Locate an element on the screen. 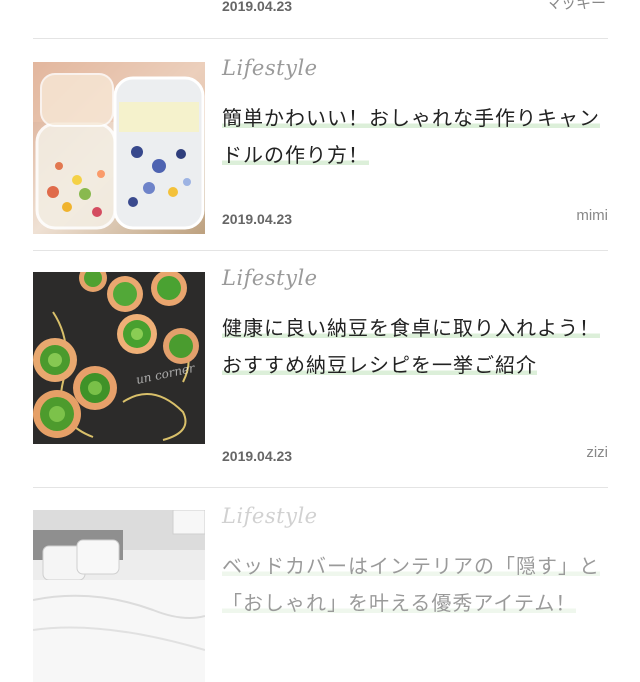 The width and height of the screenshot is (640, 682). article-author: マッキー is located at coordinates (575, 6).